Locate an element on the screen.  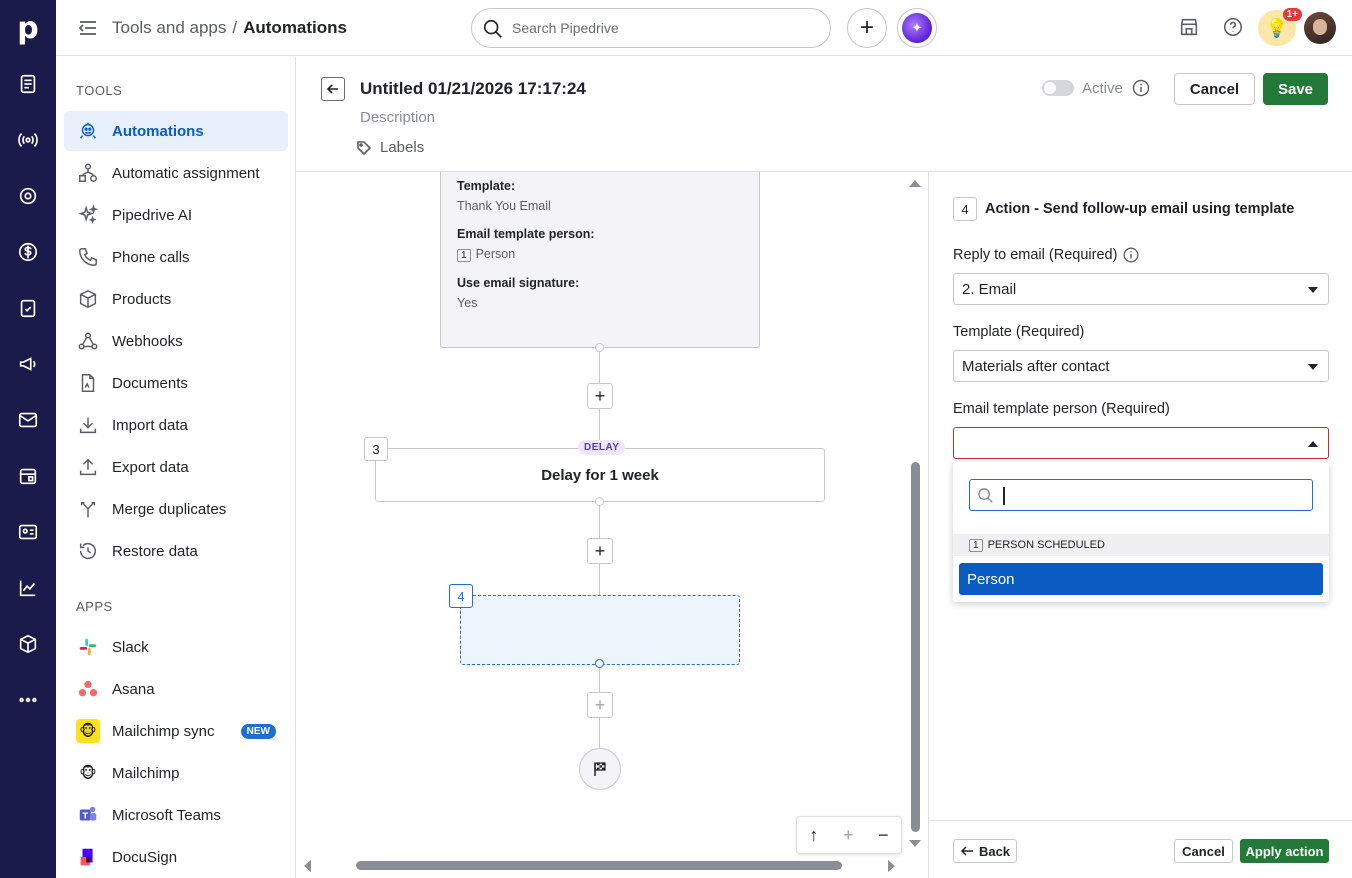
email-person-select is located at coordinates (1141, 443).